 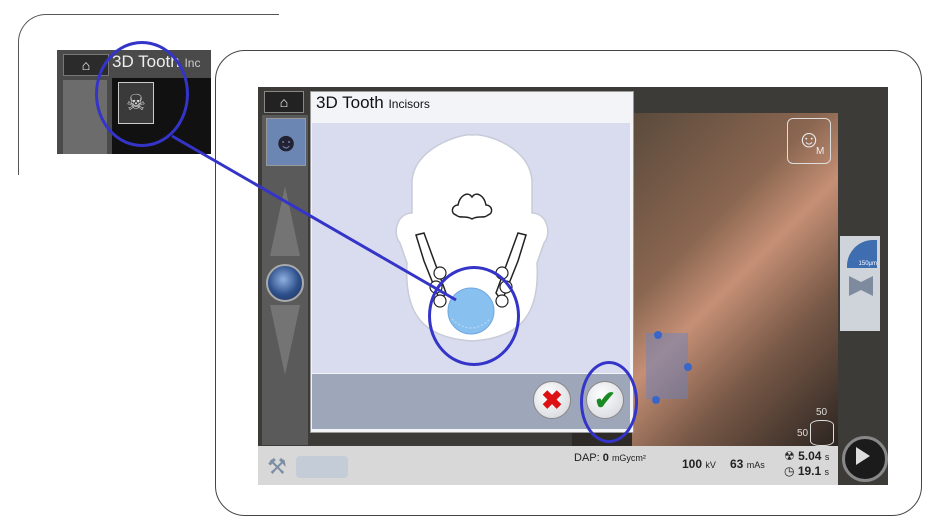 I want to click on callout-circle-confirm, so click(x=609, y=402).